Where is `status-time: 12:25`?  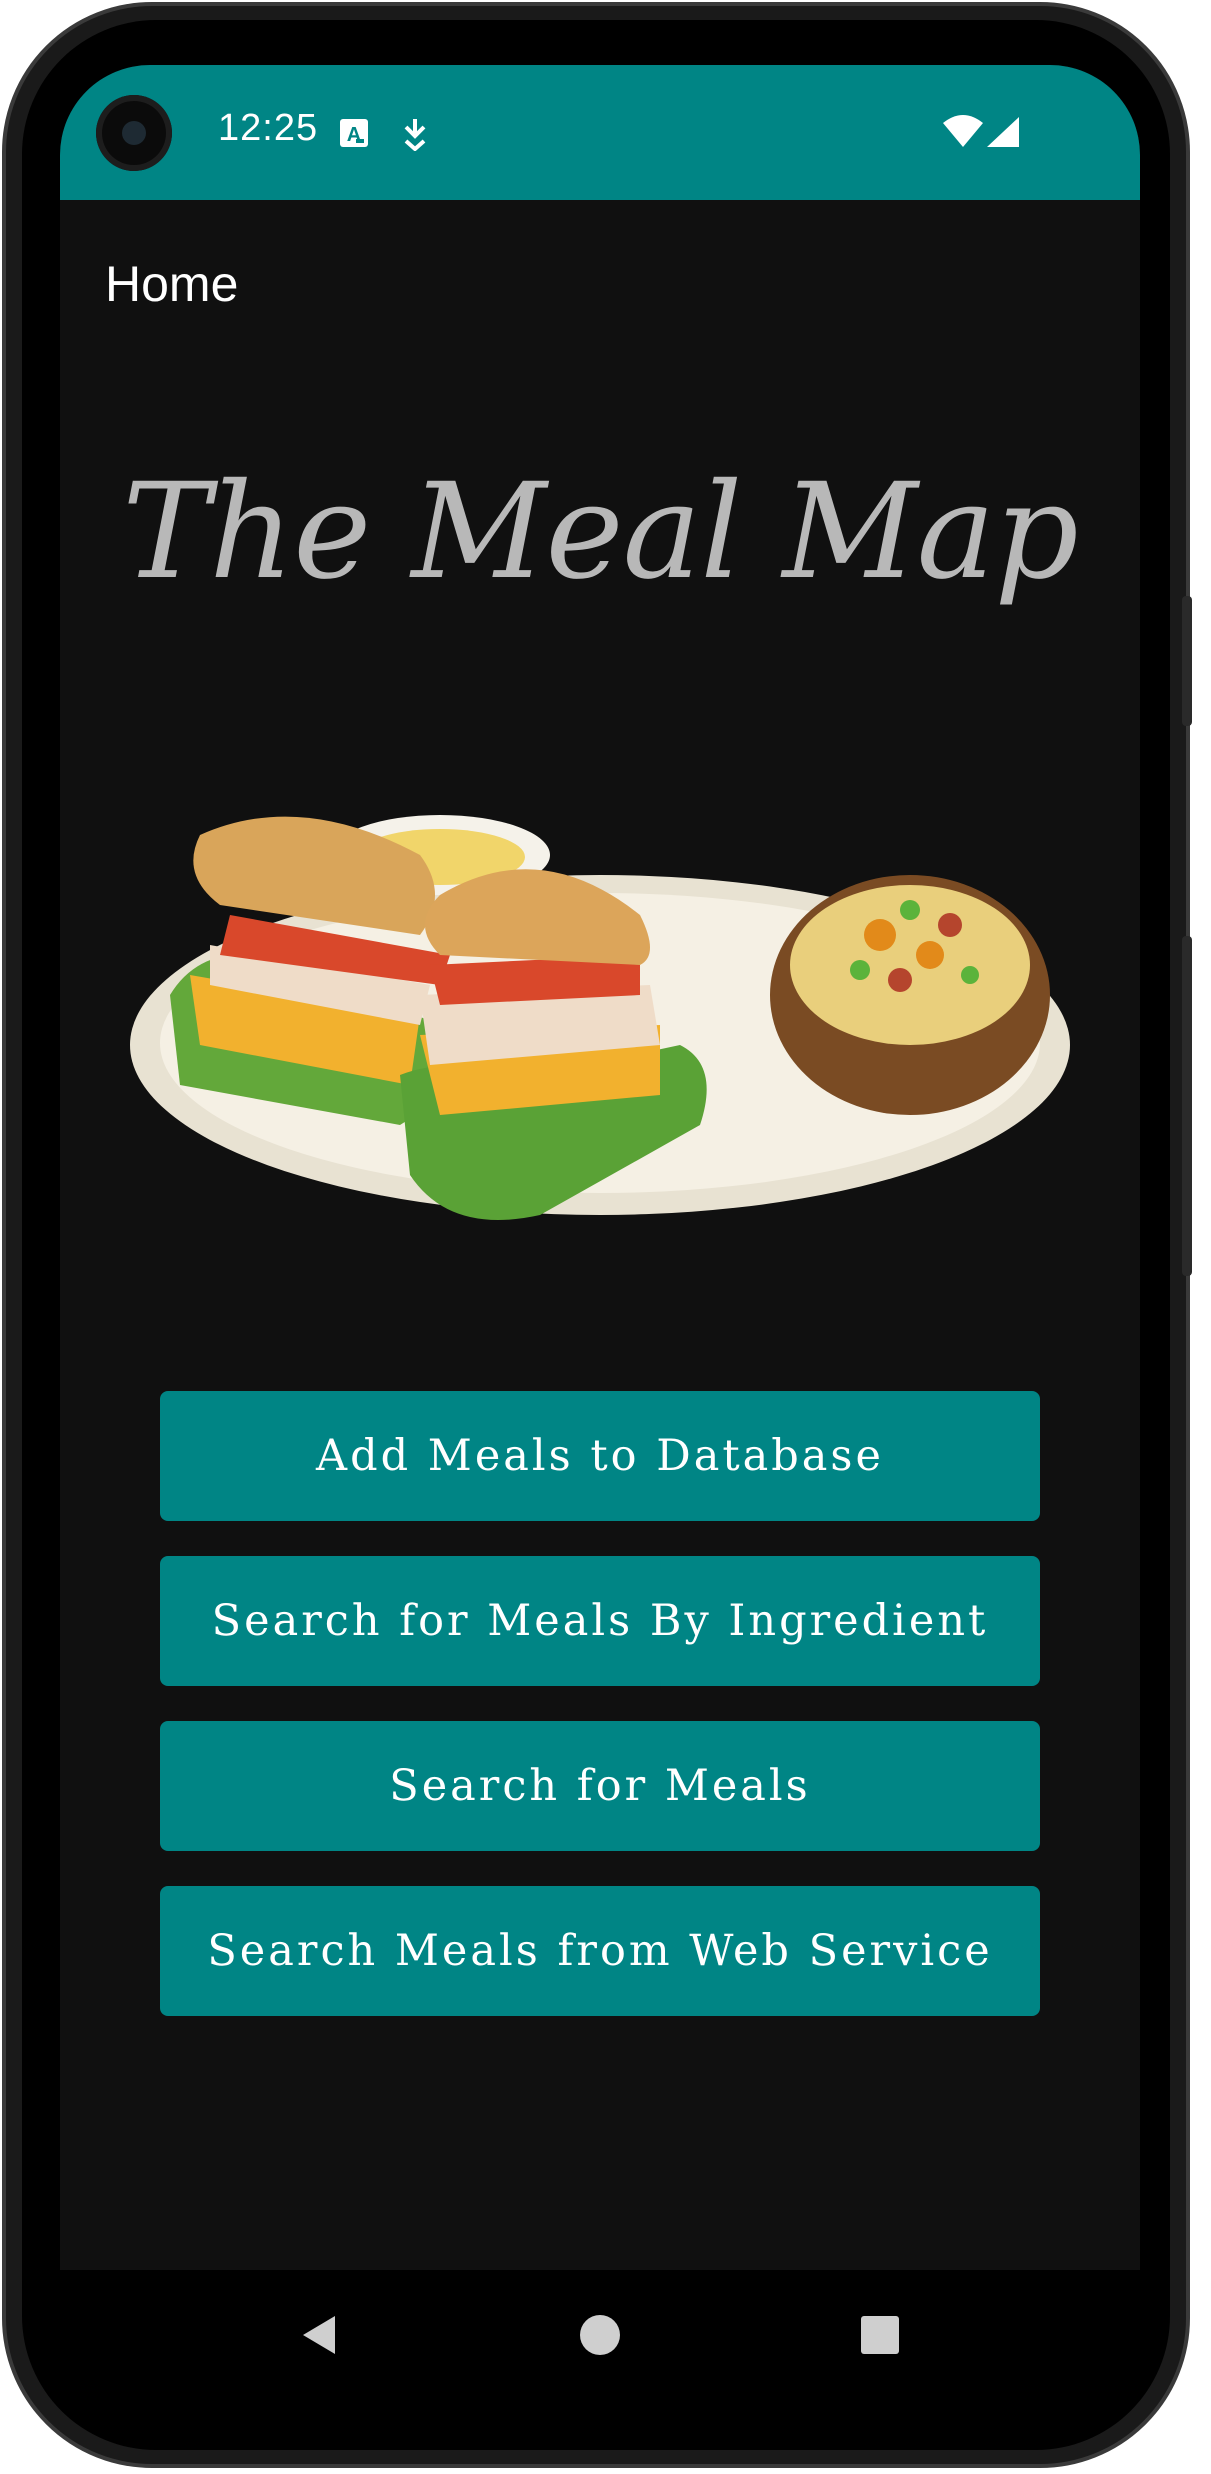
status-time: 12:25 is located at coordinates (268, 128).